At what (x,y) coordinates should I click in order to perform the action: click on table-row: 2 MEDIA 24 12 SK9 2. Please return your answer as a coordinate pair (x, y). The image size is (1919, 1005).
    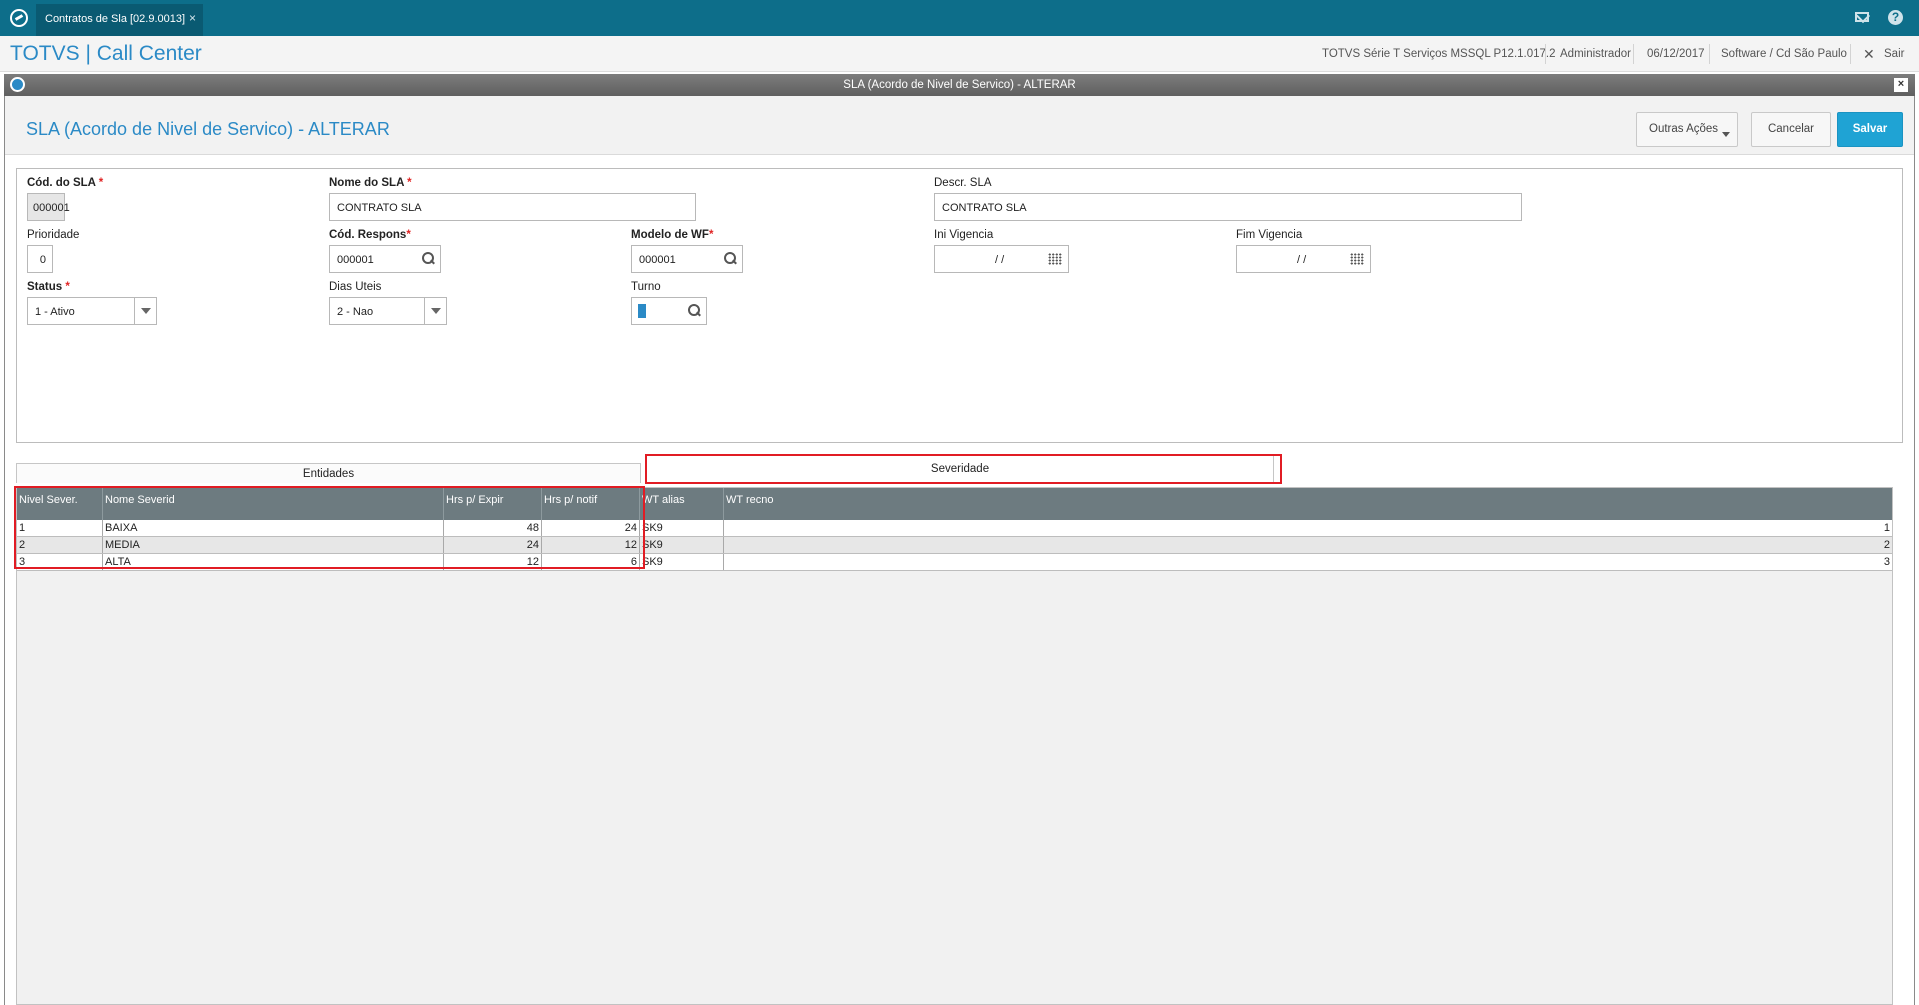
    Looking at the image, I should click on (954, 545).